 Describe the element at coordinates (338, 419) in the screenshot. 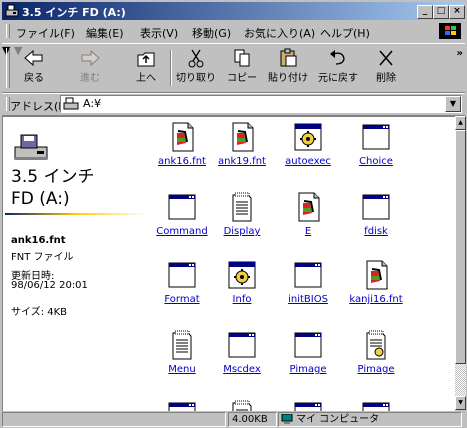

I see `status-zone-label: マイ コンピュータ` at that location.